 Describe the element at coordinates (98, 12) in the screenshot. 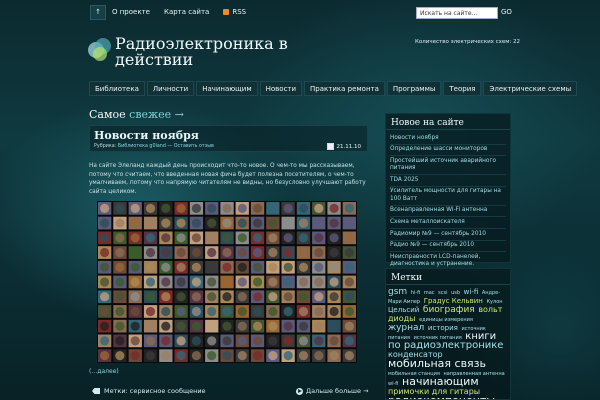

I see `home-button: ↑` at that location.